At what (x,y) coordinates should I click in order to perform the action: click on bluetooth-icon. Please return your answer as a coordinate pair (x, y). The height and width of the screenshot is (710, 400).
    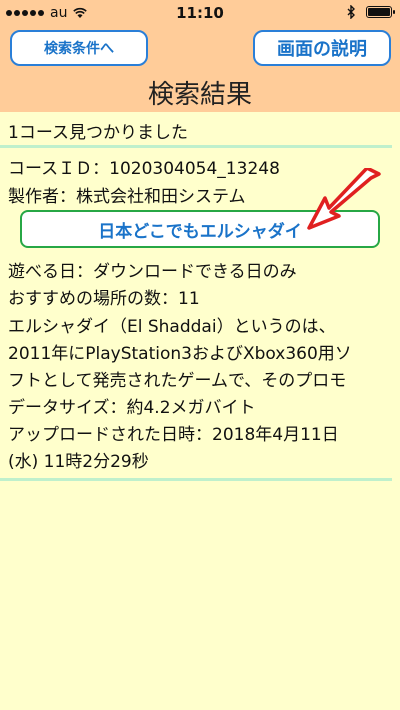
    Looking at the image, I should click on (351, 12).